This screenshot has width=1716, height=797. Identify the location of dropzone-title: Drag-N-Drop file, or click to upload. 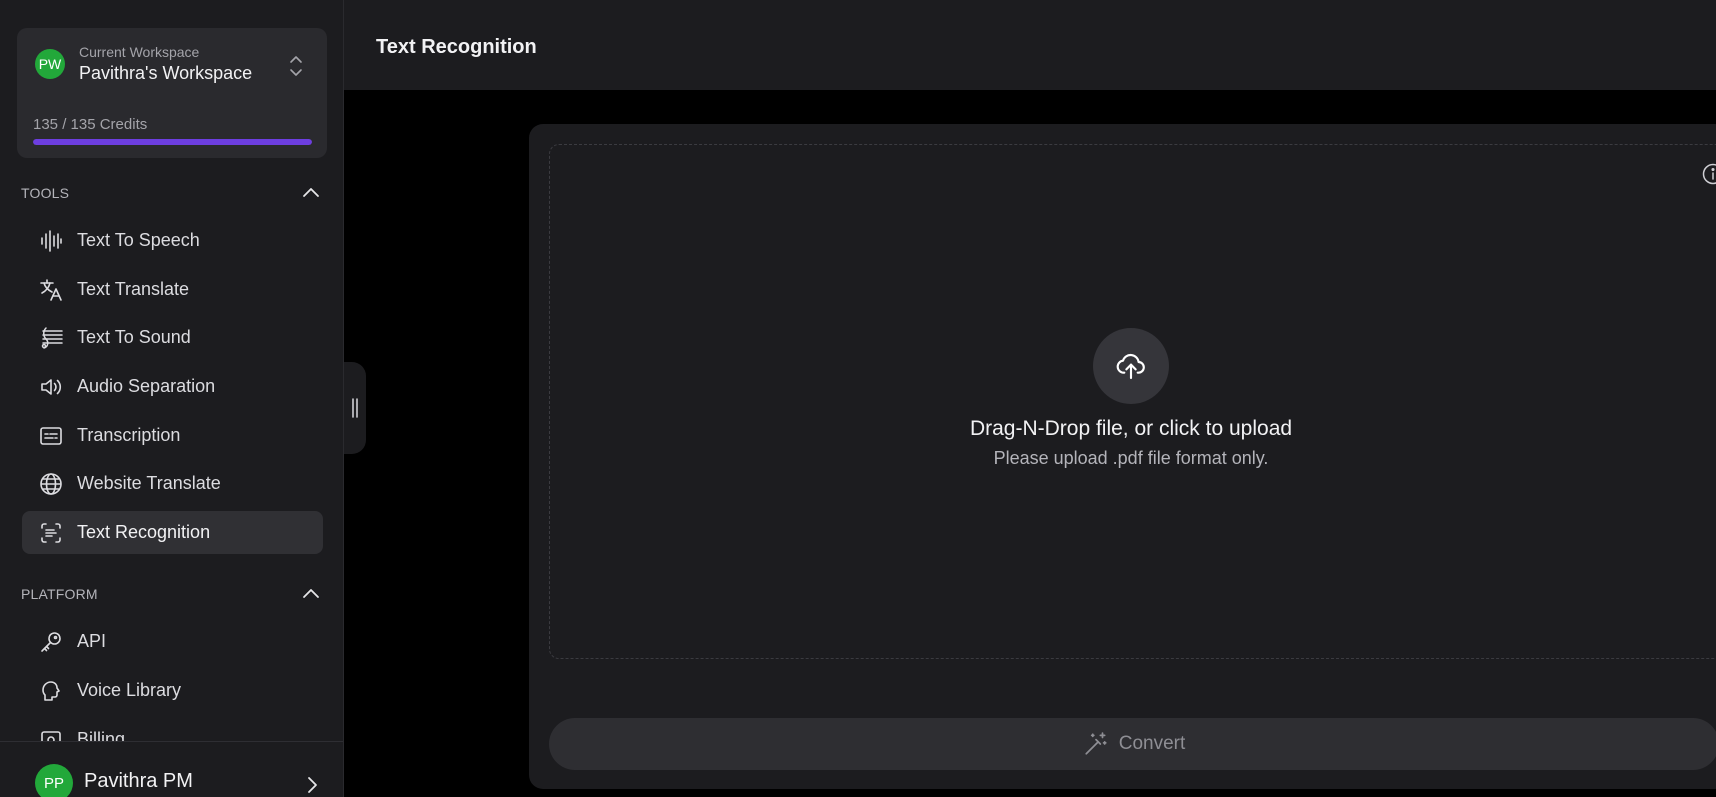
(1131, 428).